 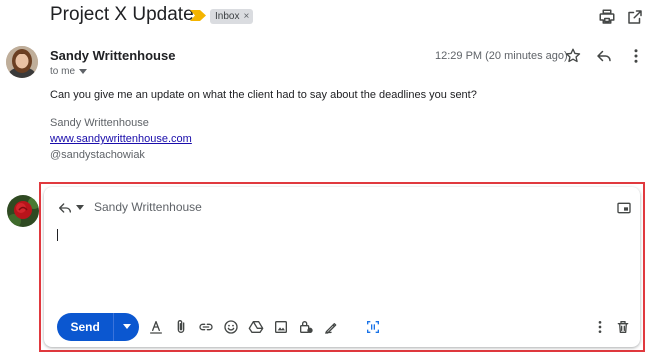 I want to click on attach-icon, so click(x=181, y=326).